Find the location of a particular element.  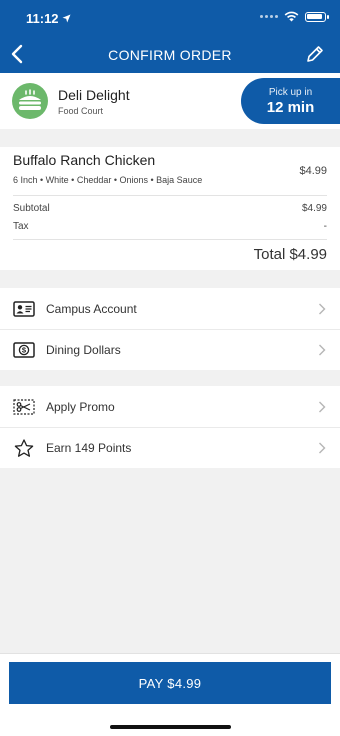

pay-button: PAY $4.99 is located at coordinates (170, 683).